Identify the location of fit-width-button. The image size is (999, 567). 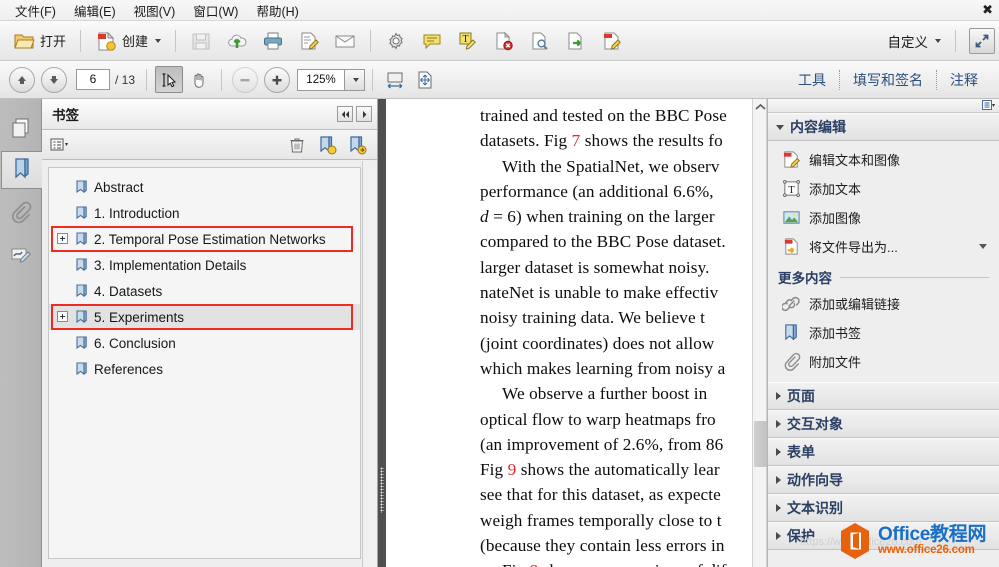
(395, 79).